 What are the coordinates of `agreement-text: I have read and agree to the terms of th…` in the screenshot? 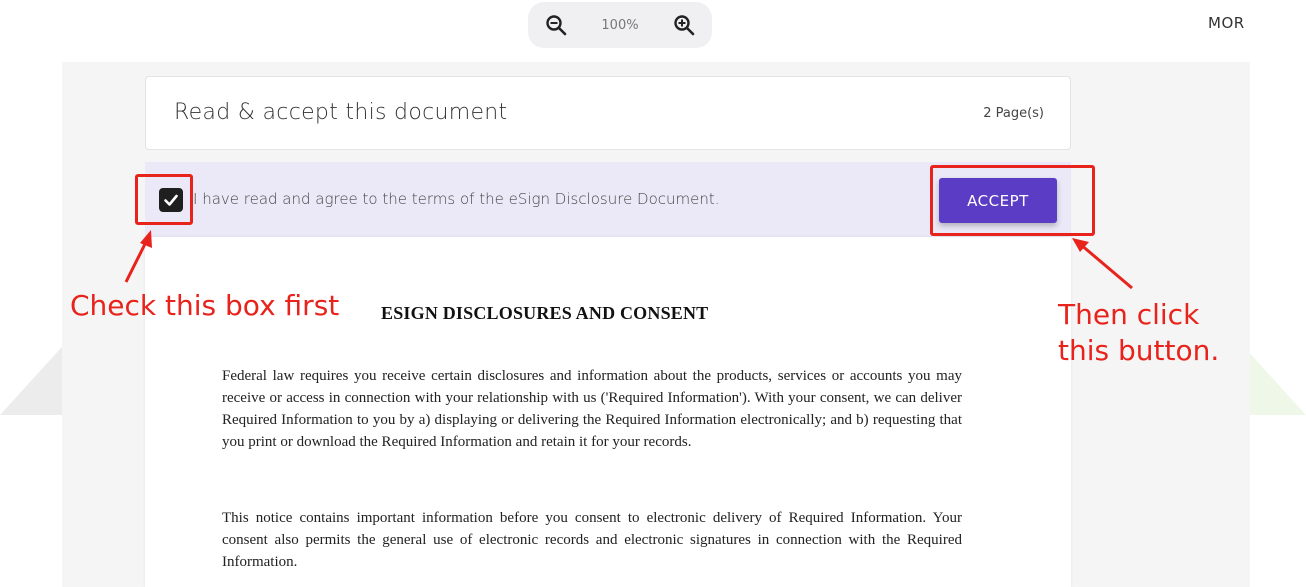 It's located at (456, 199).